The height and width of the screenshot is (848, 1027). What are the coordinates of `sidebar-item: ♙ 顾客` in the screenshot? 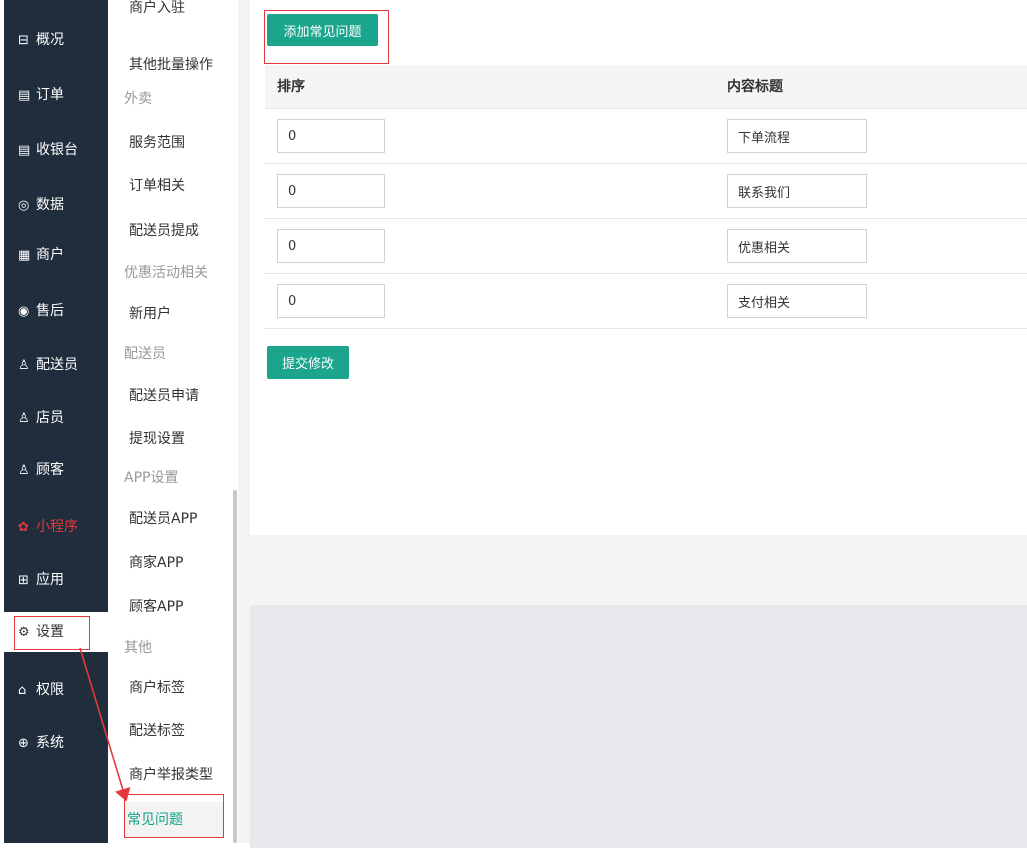 It's located at (41, 470).